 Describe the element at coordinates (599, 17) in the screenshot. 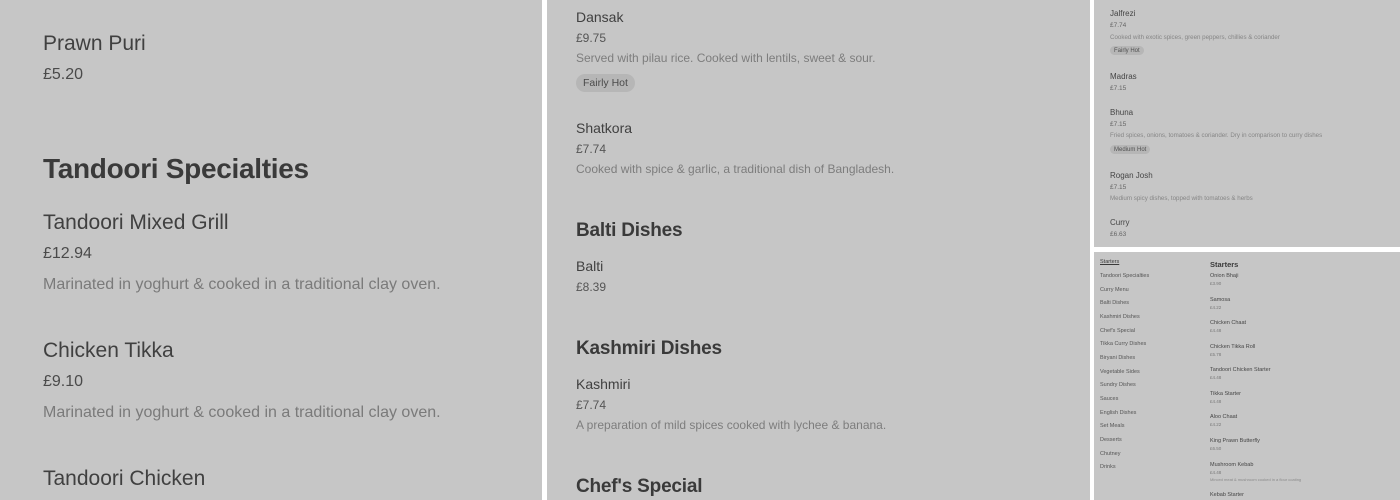

I see `menu-item-name: Dansak` at that location.